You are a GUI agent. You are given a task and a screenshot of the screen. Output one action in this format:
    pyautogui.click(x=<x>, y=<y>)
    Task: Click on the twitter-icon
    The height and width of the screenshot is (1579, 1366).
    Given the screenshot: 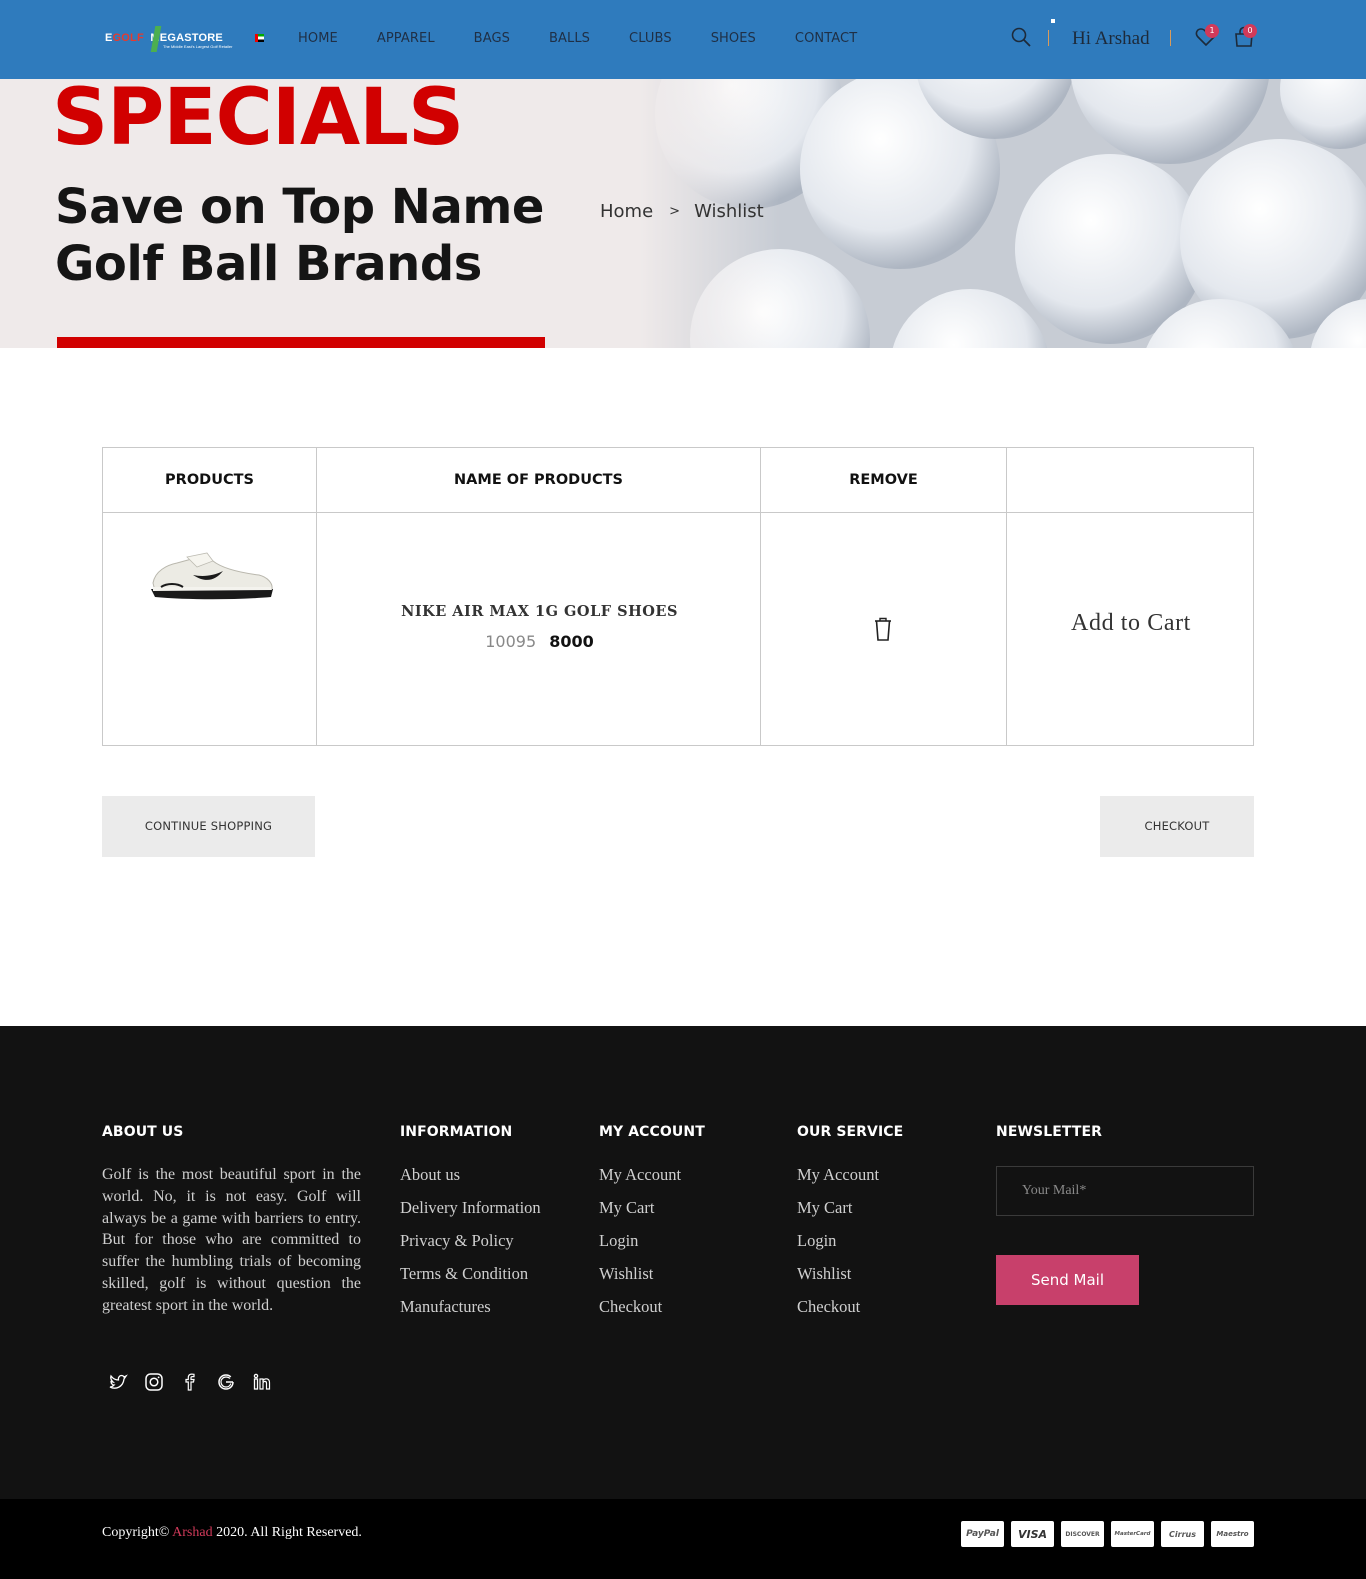 What is the action you would take?
    pyautogui.click(x=118, y=1382)
    